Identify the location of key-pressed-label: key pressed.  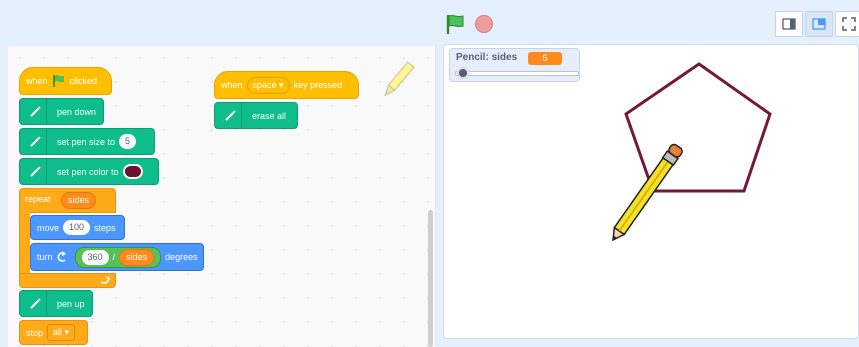
(318, 85).